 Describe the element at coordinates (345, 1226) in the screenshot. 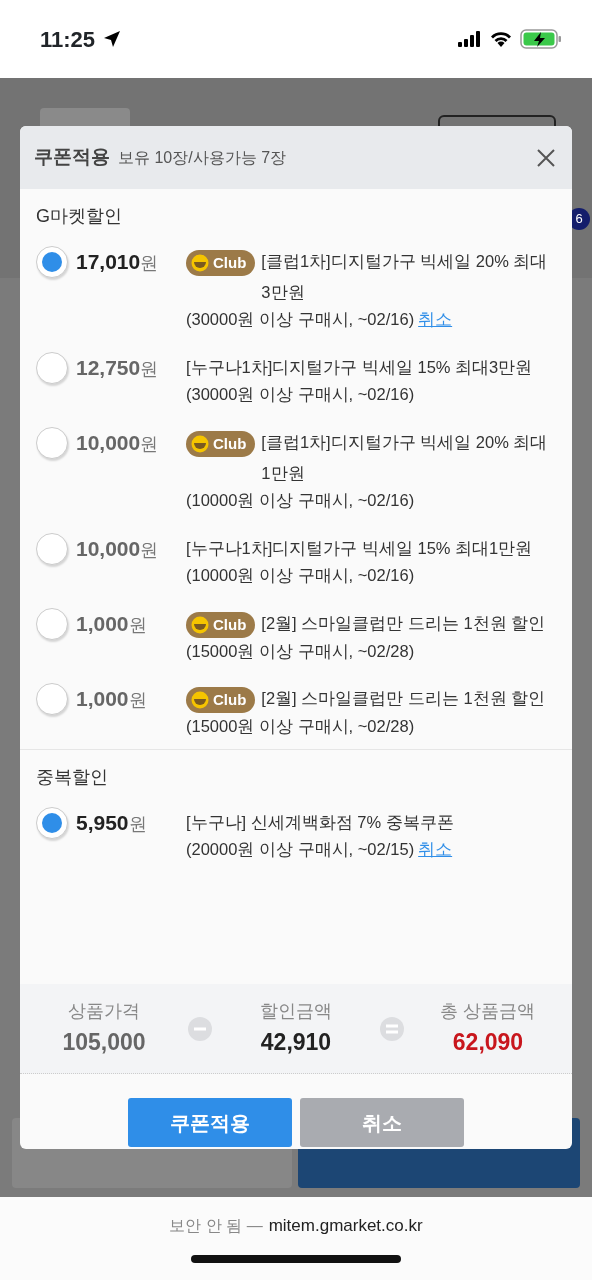

I see `url-domain: mitem.gmarket.co.kr` at that location.